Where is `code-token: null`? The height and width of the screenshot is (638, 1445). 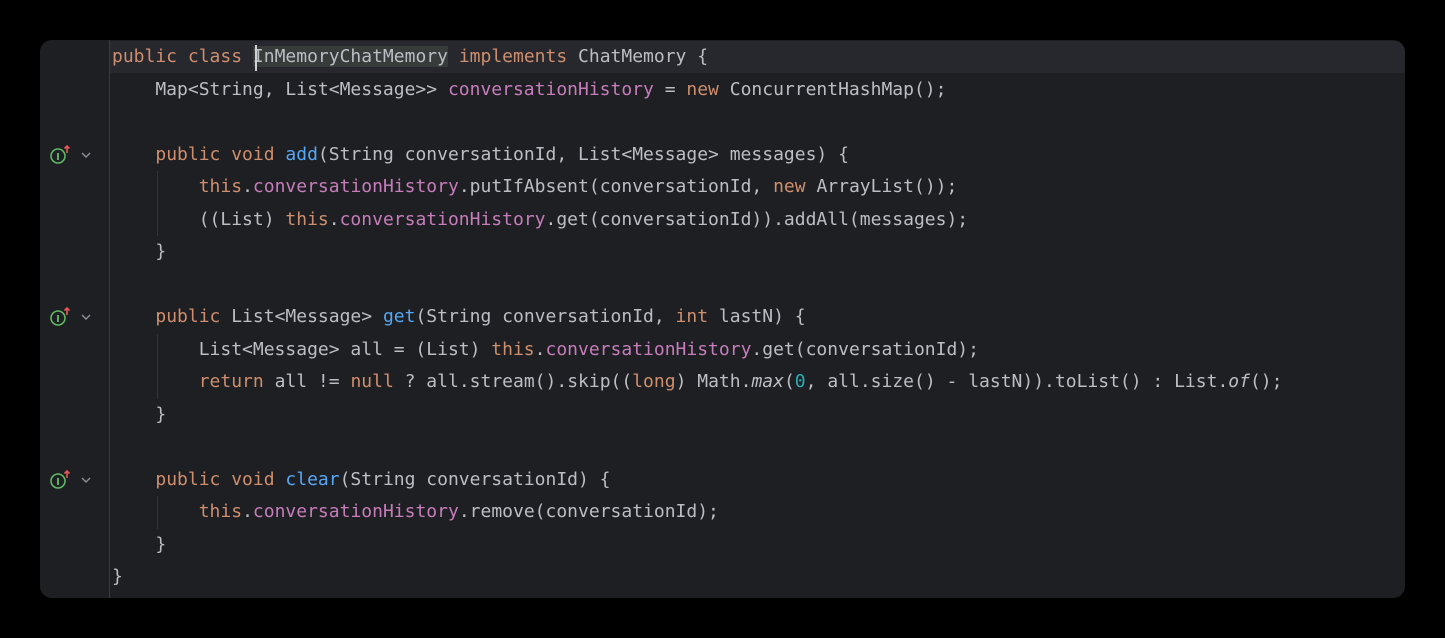
code-token: null is located at coordinates (371, 381).